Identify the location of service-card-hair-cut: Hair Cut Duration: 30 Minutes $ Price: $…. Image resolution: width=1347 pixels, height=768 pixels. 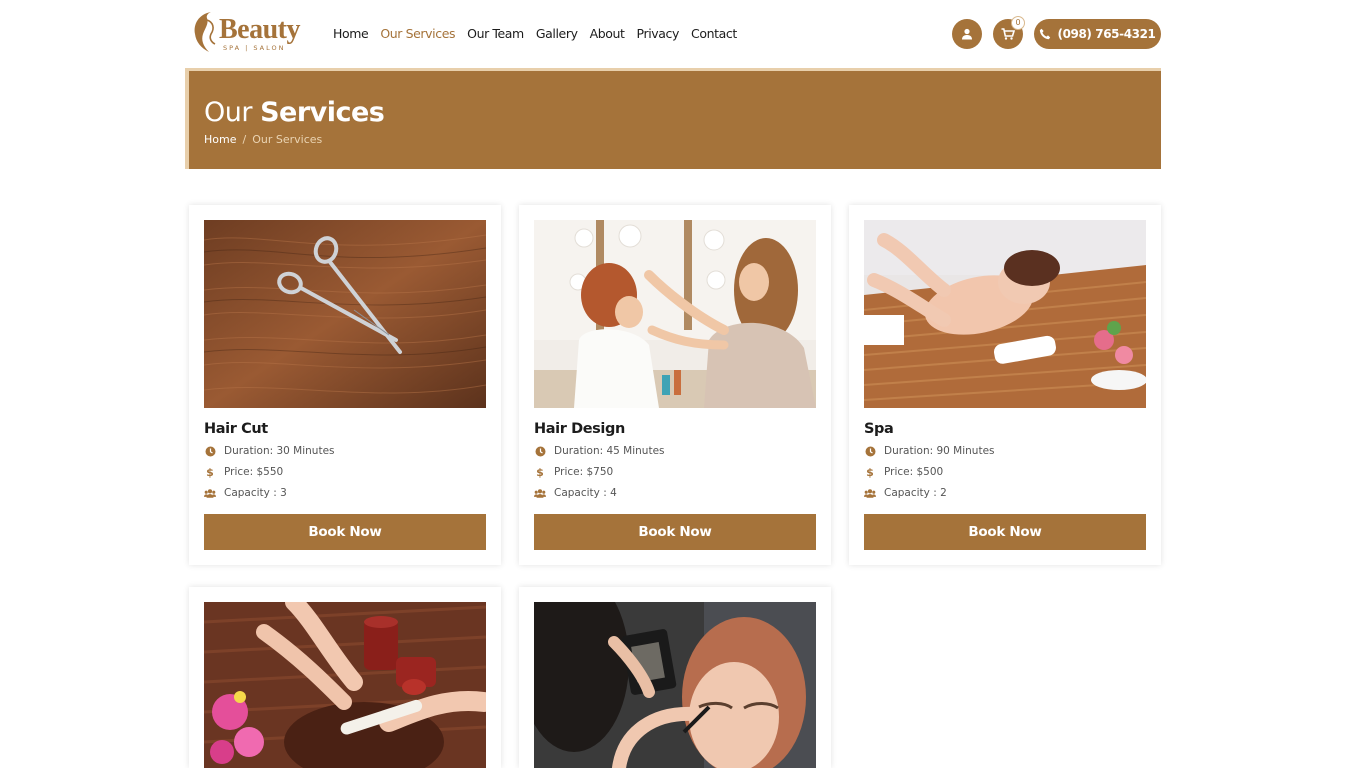
(345, 385).